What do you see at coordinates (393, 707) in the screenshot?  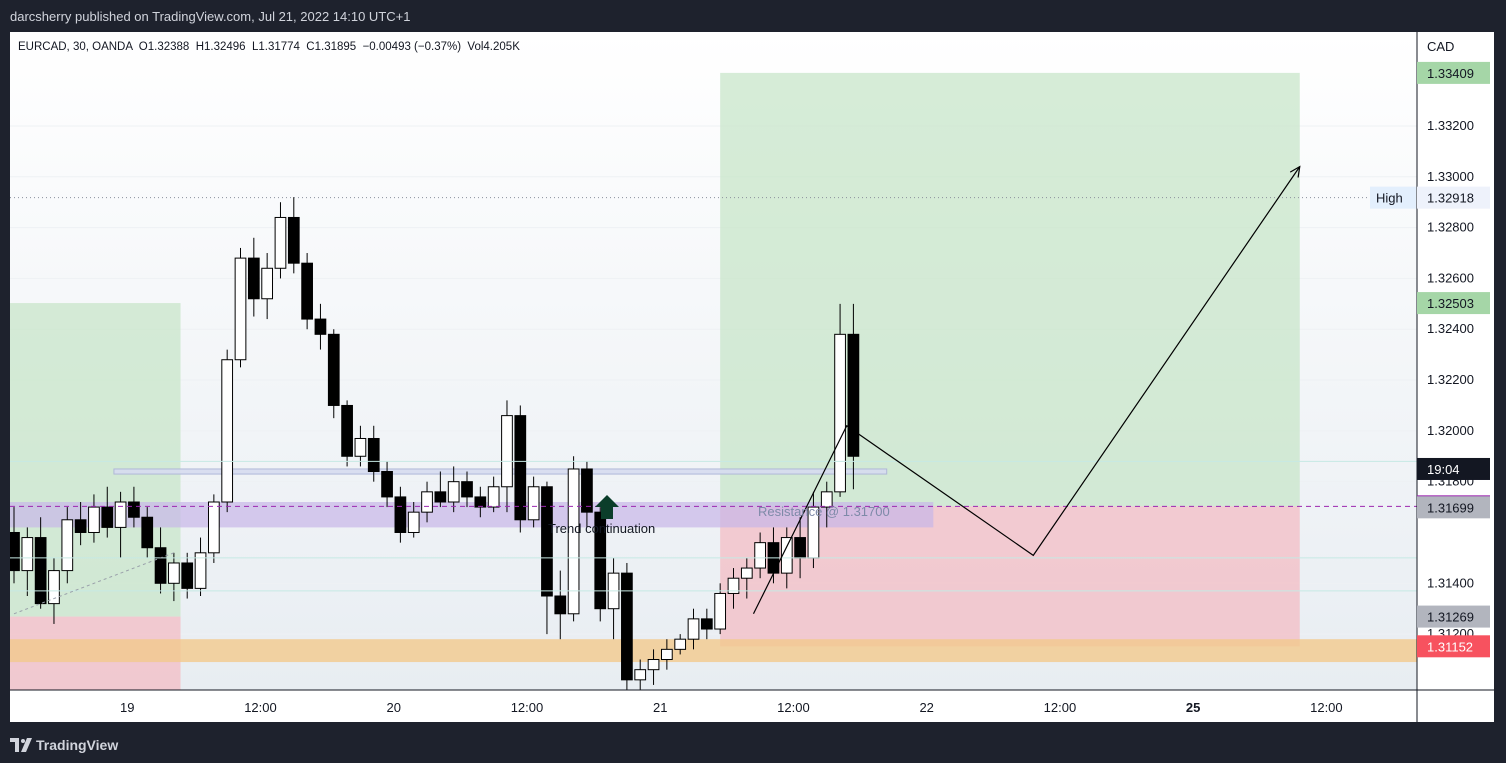 I see `time-tick-label: 20` at bounding box center [393, 707].